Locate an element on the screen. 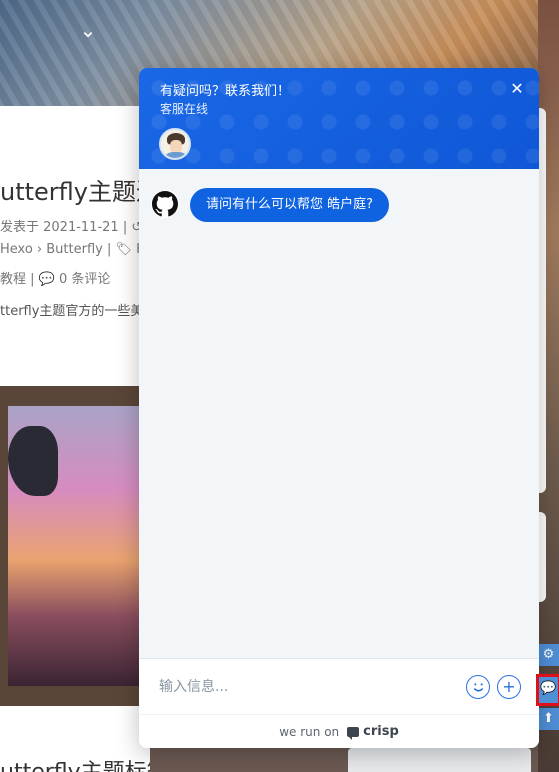 The height and width of the screenshot is (772, 559). settings-icon: ⚙ is located at coordinates (548, 655).